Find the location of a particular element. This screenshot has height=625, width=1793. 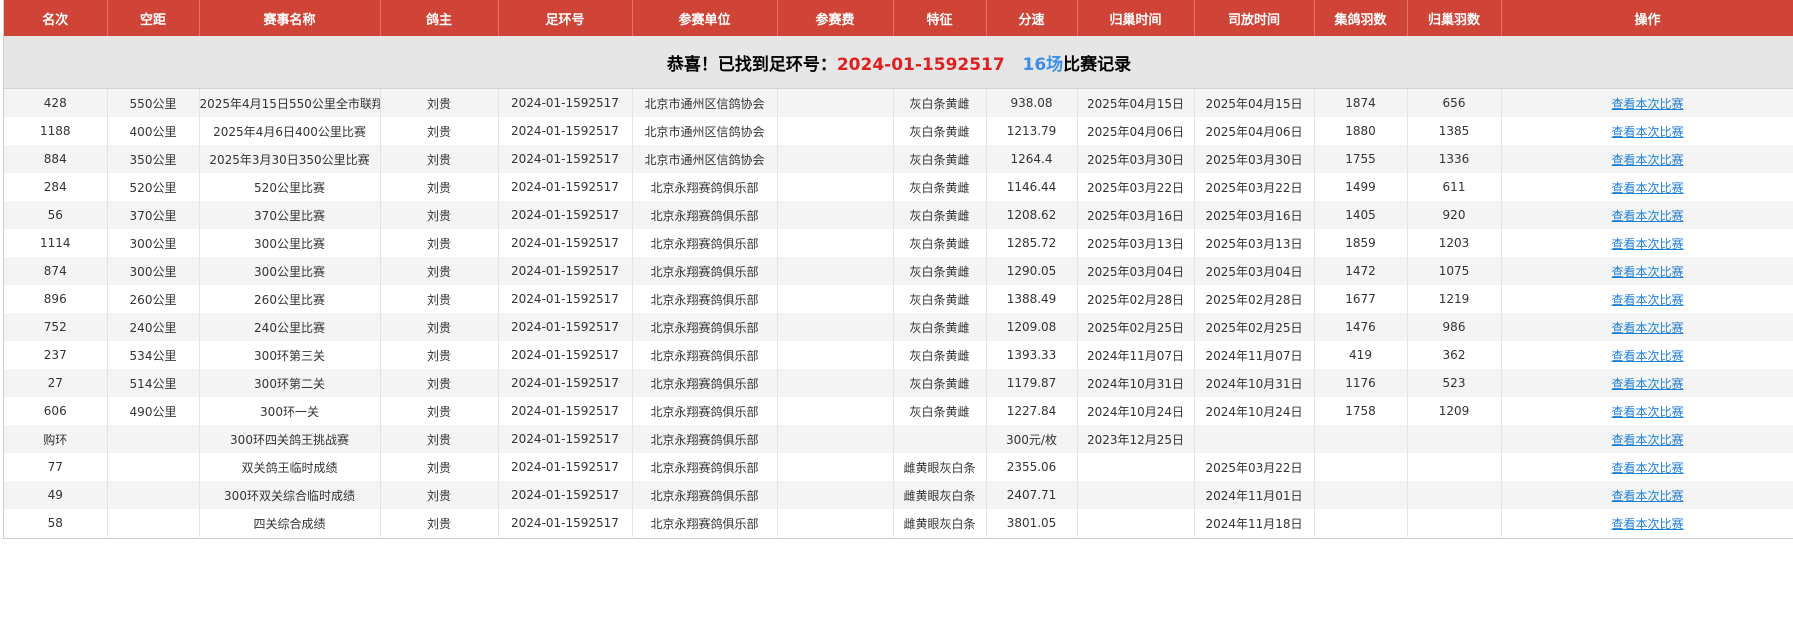

table-cell: 1179.87 is located at coordinates (1032, 383).